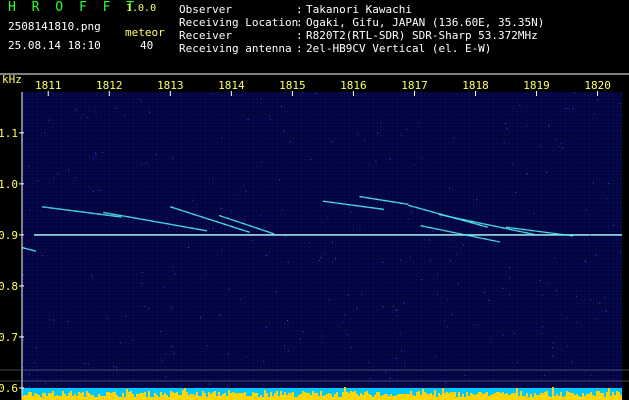 This screenshot has height=400, width=629. Describe the element at coordinates (9, 388) in the screenshot. I see `y-tick-label: 0.6` at that location.